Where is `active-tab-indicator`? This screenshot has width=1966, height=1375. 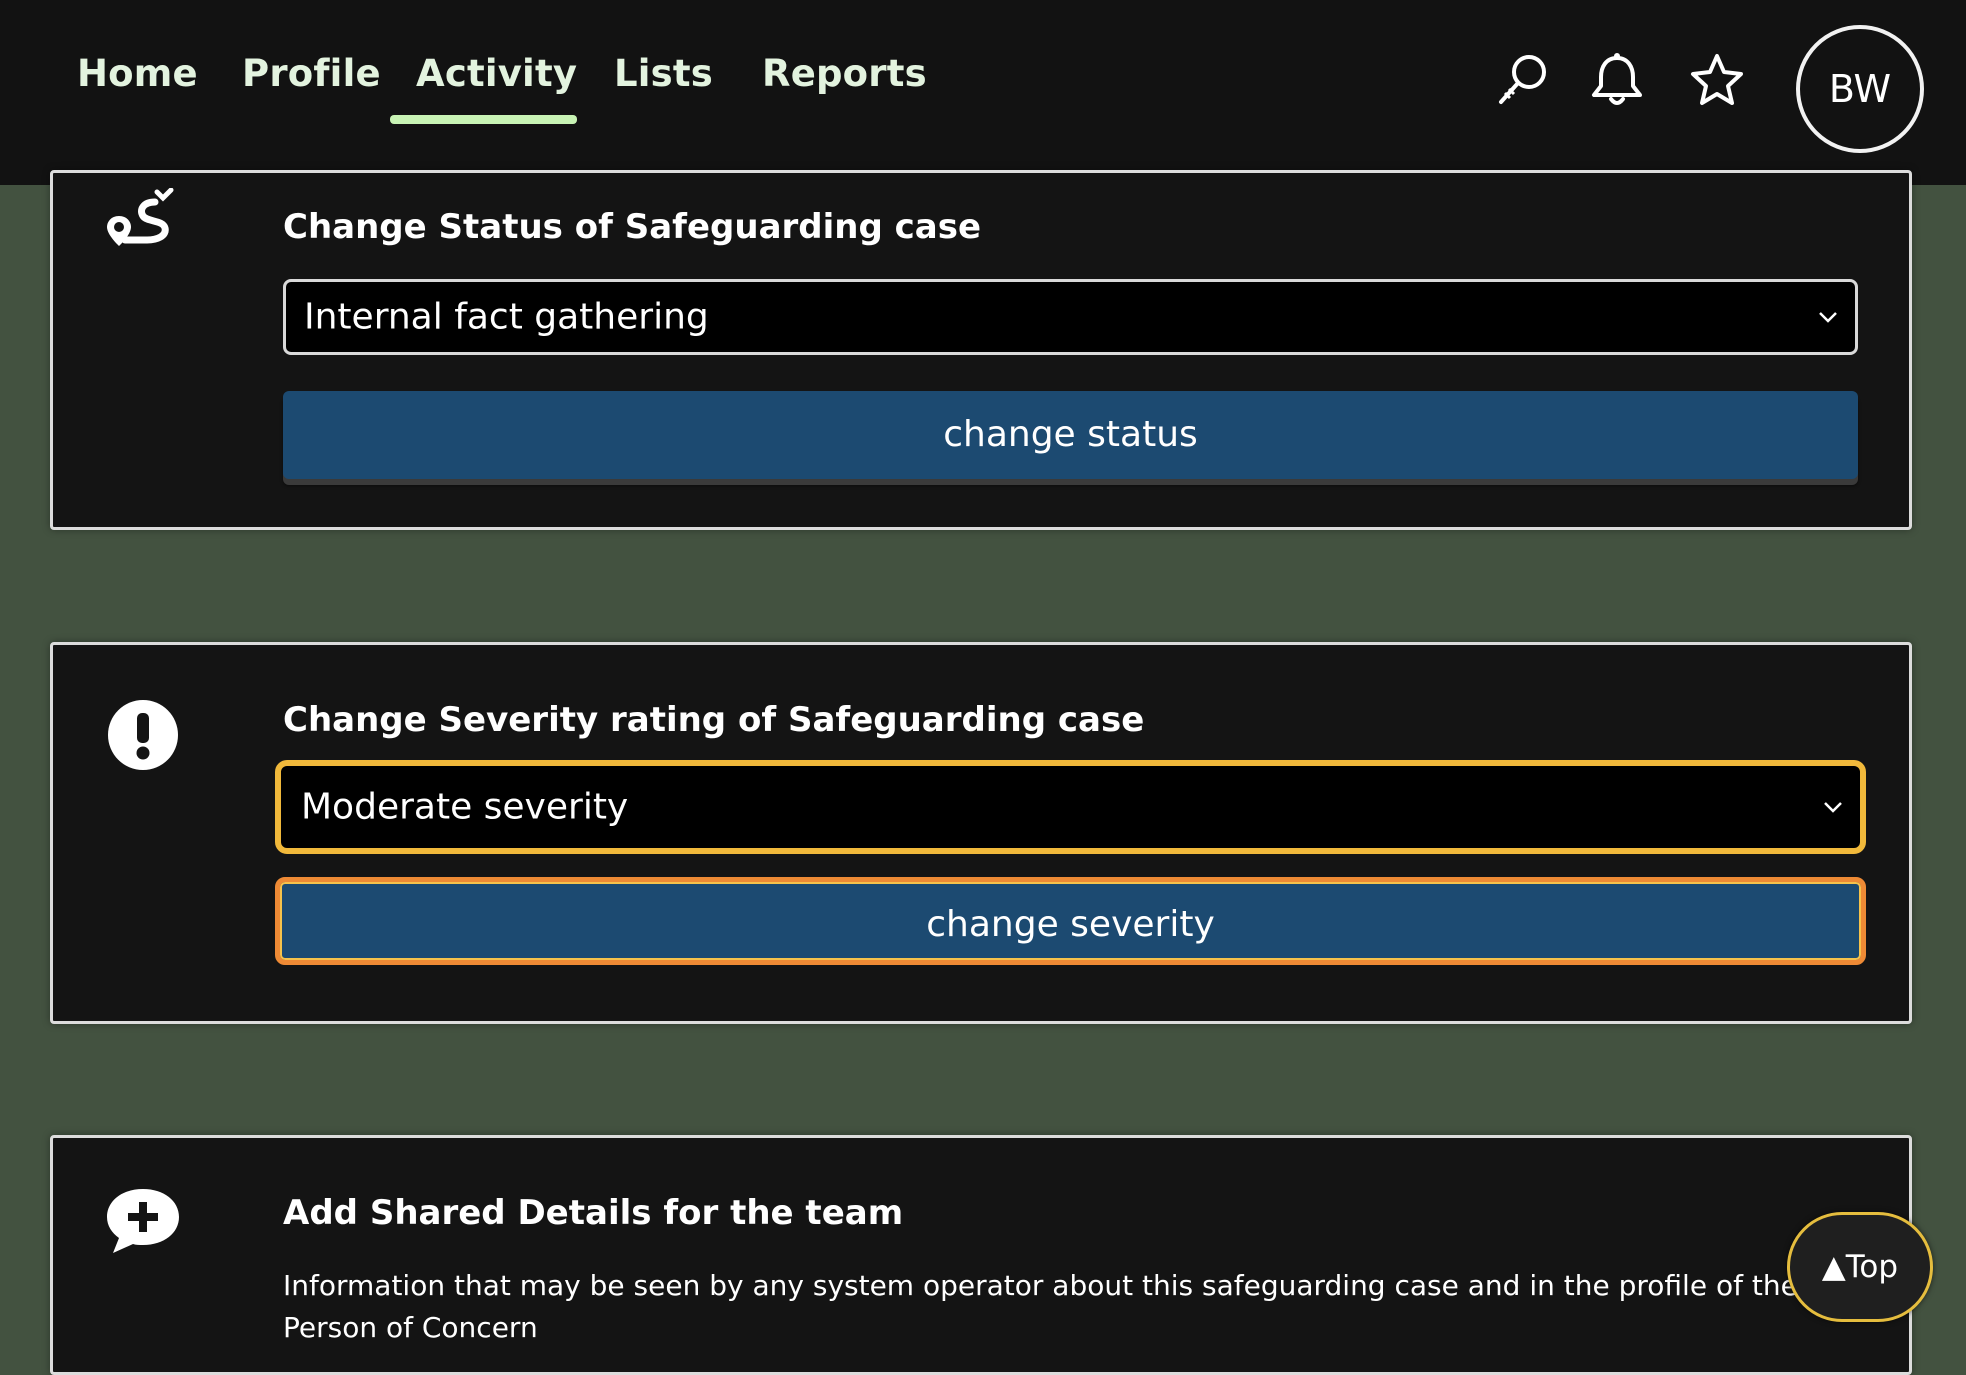 active-tab-indicator is located at coordinates (483, 119).